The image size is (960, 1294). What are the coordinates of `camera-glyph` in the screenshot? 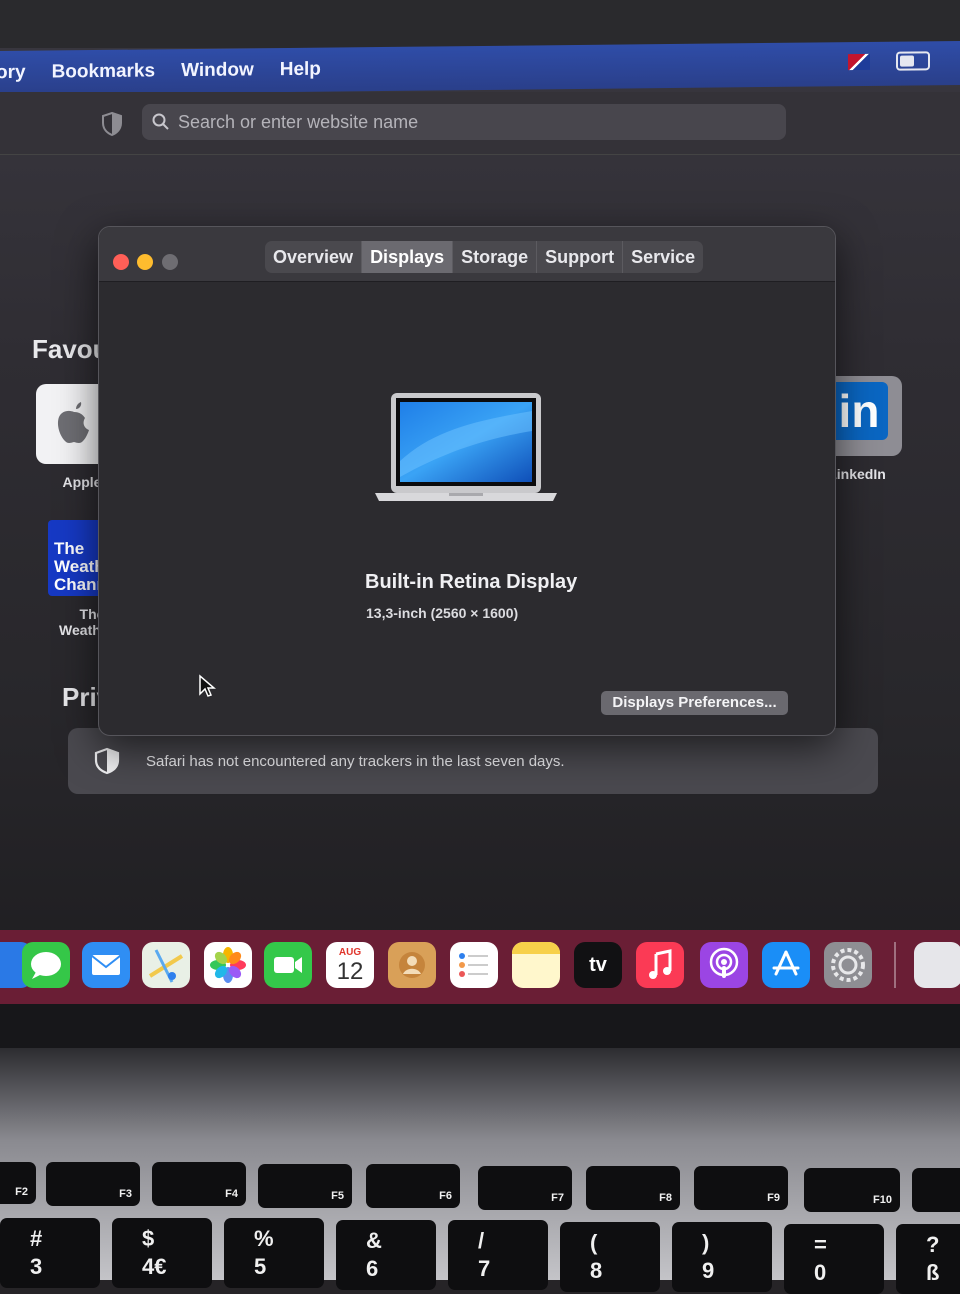 It's located at (288, 965).